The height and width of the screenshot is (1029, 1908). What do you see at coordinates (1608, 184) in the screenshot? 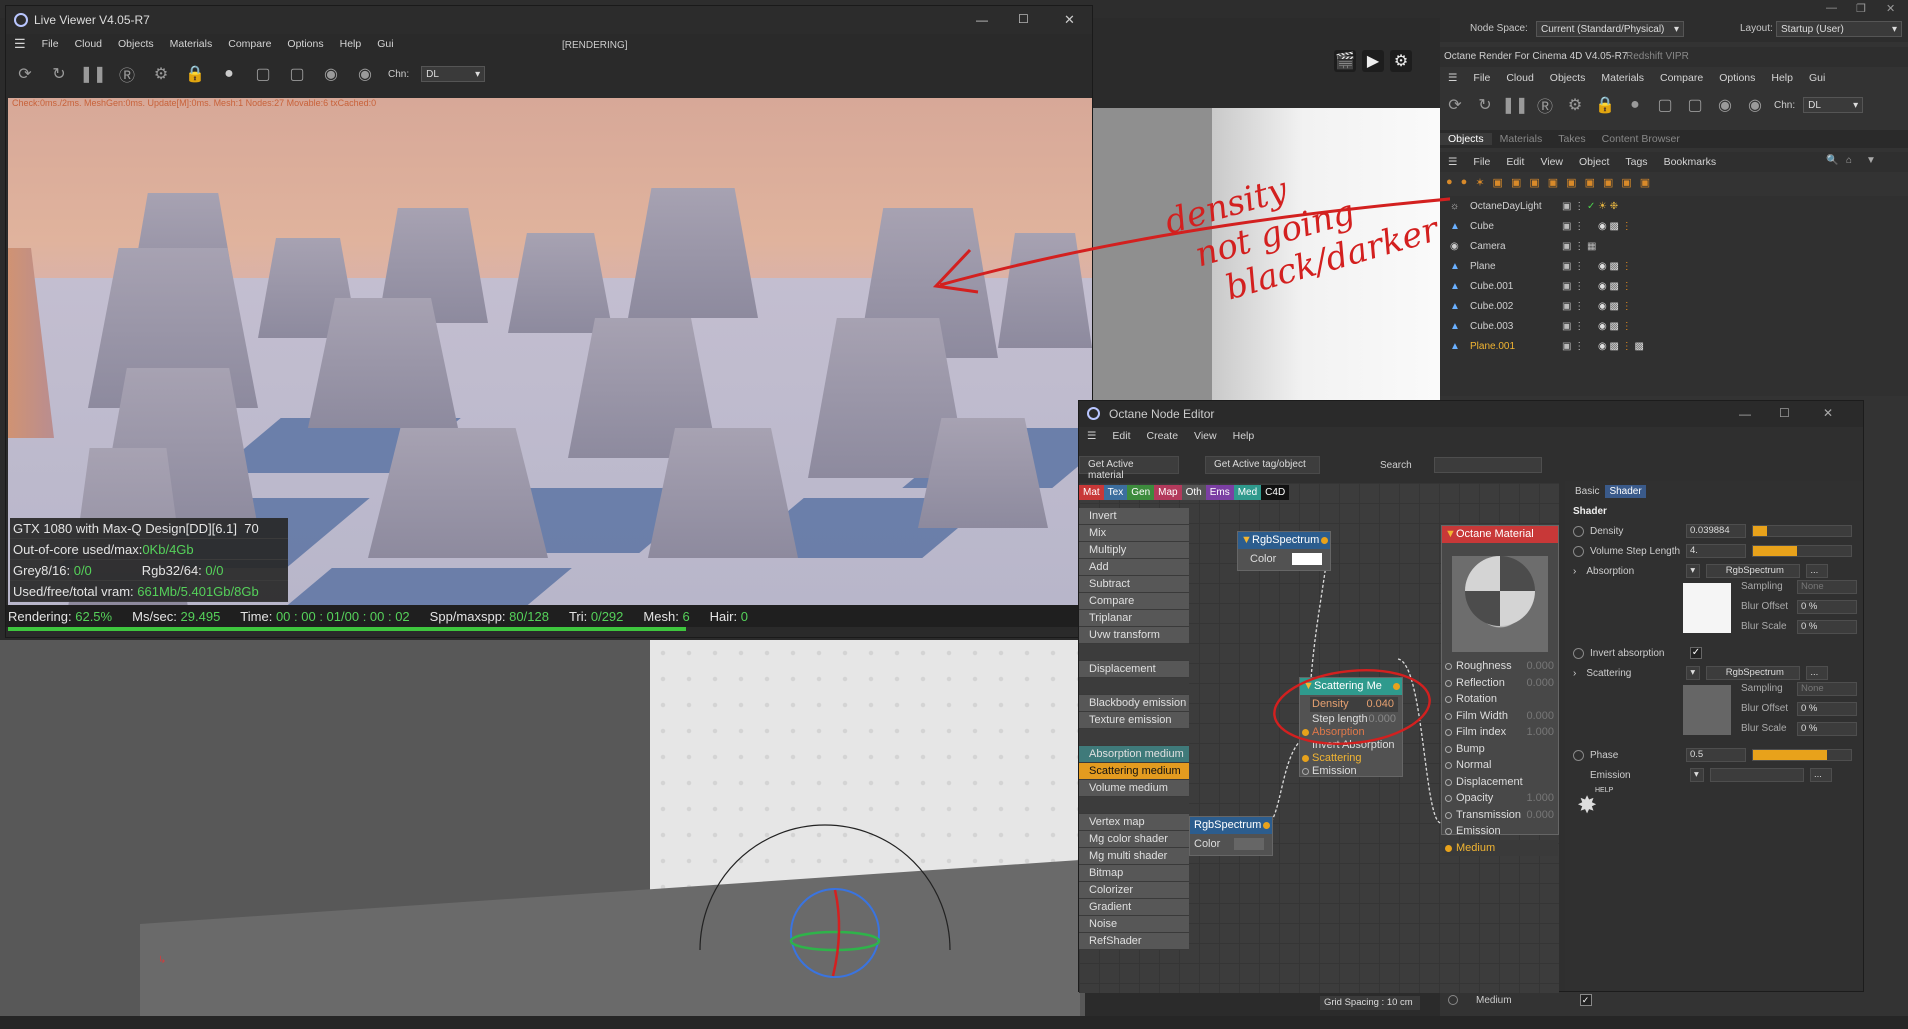
I see `tool-icon-10: ▣` at bounding box center [1608, 184].